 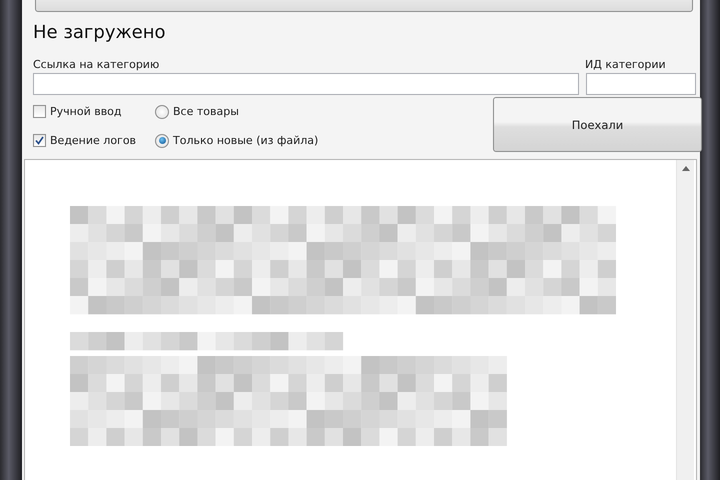 I want to click on field-label: Ссылка на категорию, so click(x=96, y=64).